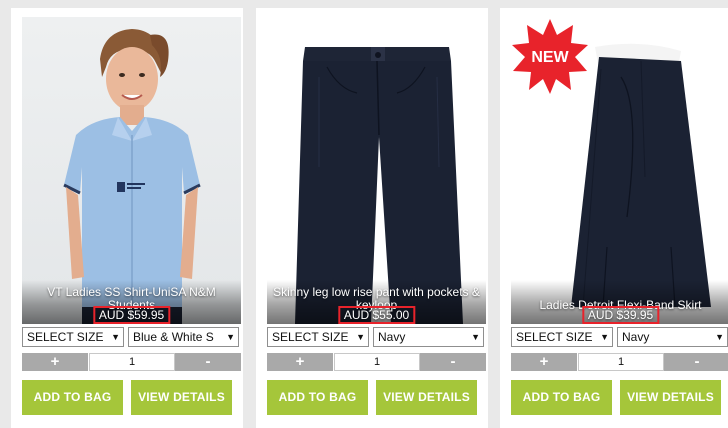 The height and width of the screenshot is (428, 728). What do you see at coordinates (173, 337) in the screenshot?
I see `colour-select-value: Blue & White S` at bounding box center [173, 337].